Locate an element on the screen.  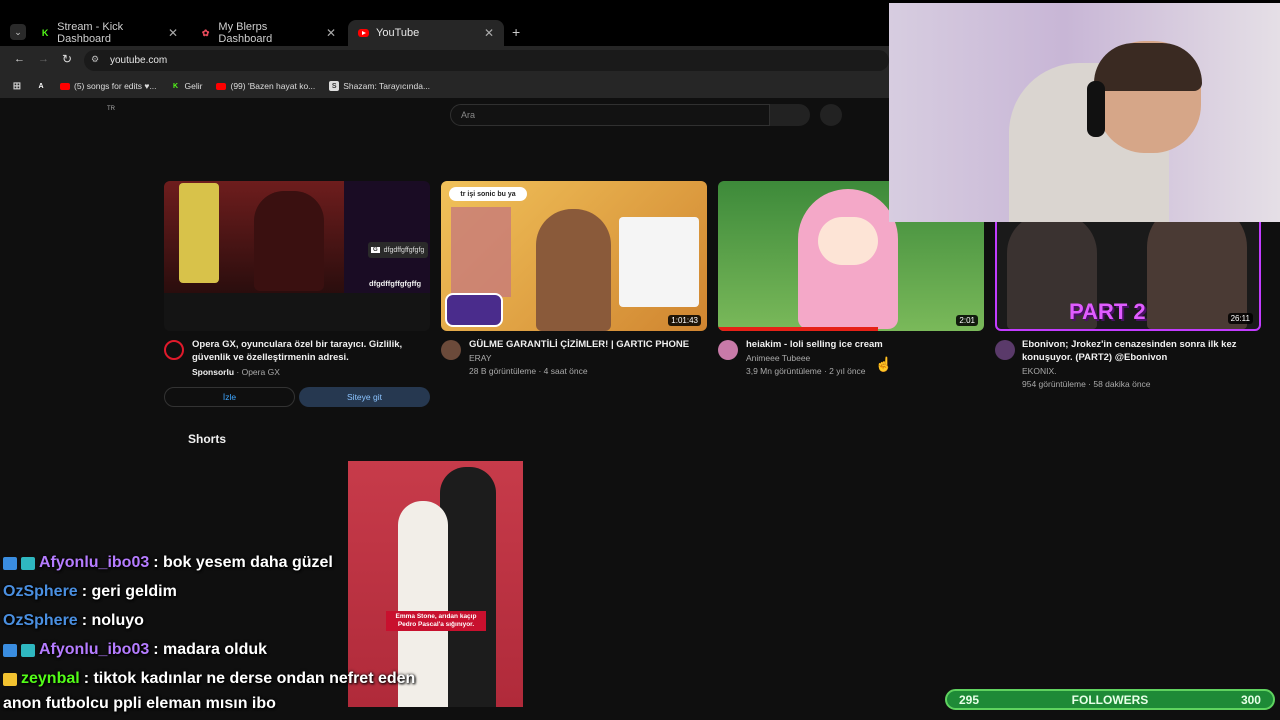
forward-arrow-icon: → is located at coordinates (43, 59).